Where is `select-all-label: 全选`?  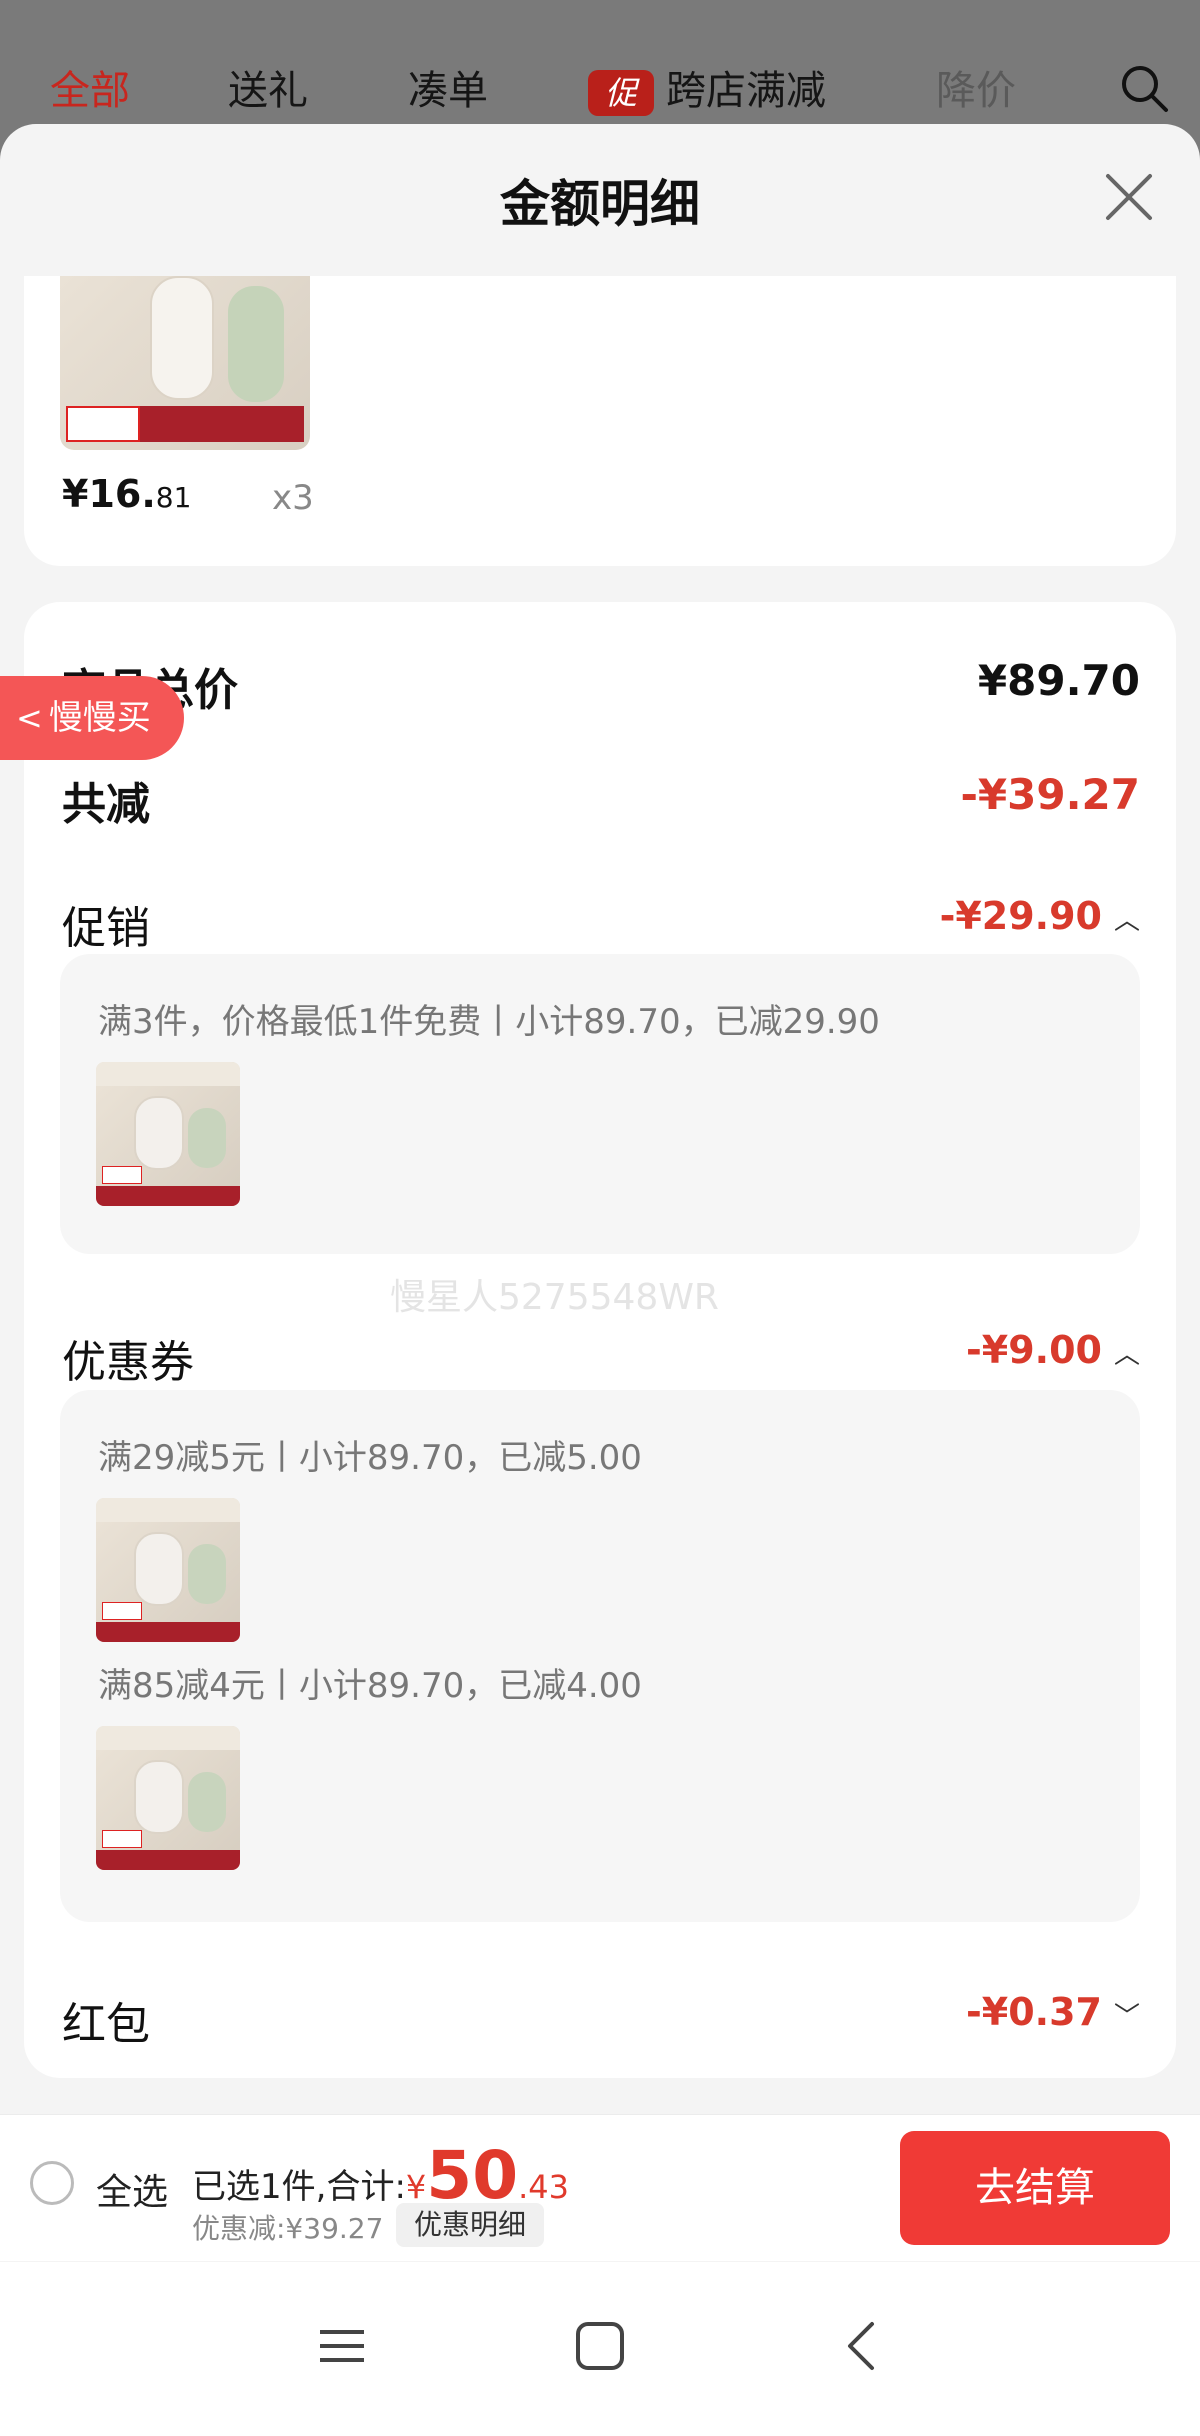 select-all-label: 全选 is located at coordinates (132, 2189).